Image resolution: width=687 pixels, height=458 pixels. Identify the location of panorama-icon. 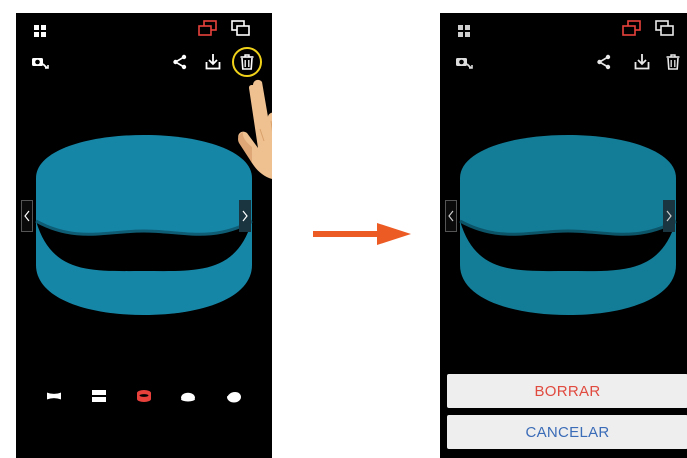
(54, 396).